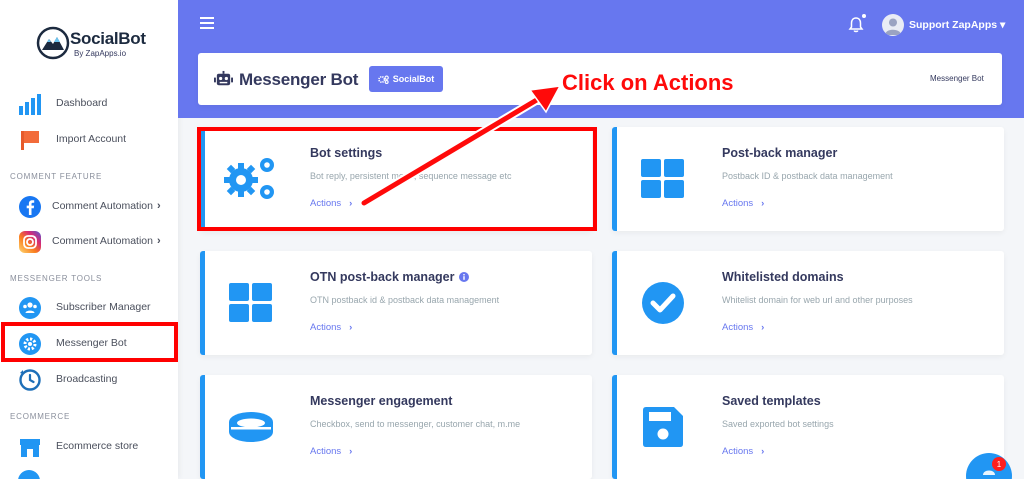 This screenshot has height=479, width=1024. I want to click on instagram-icon, so click(30, 242).